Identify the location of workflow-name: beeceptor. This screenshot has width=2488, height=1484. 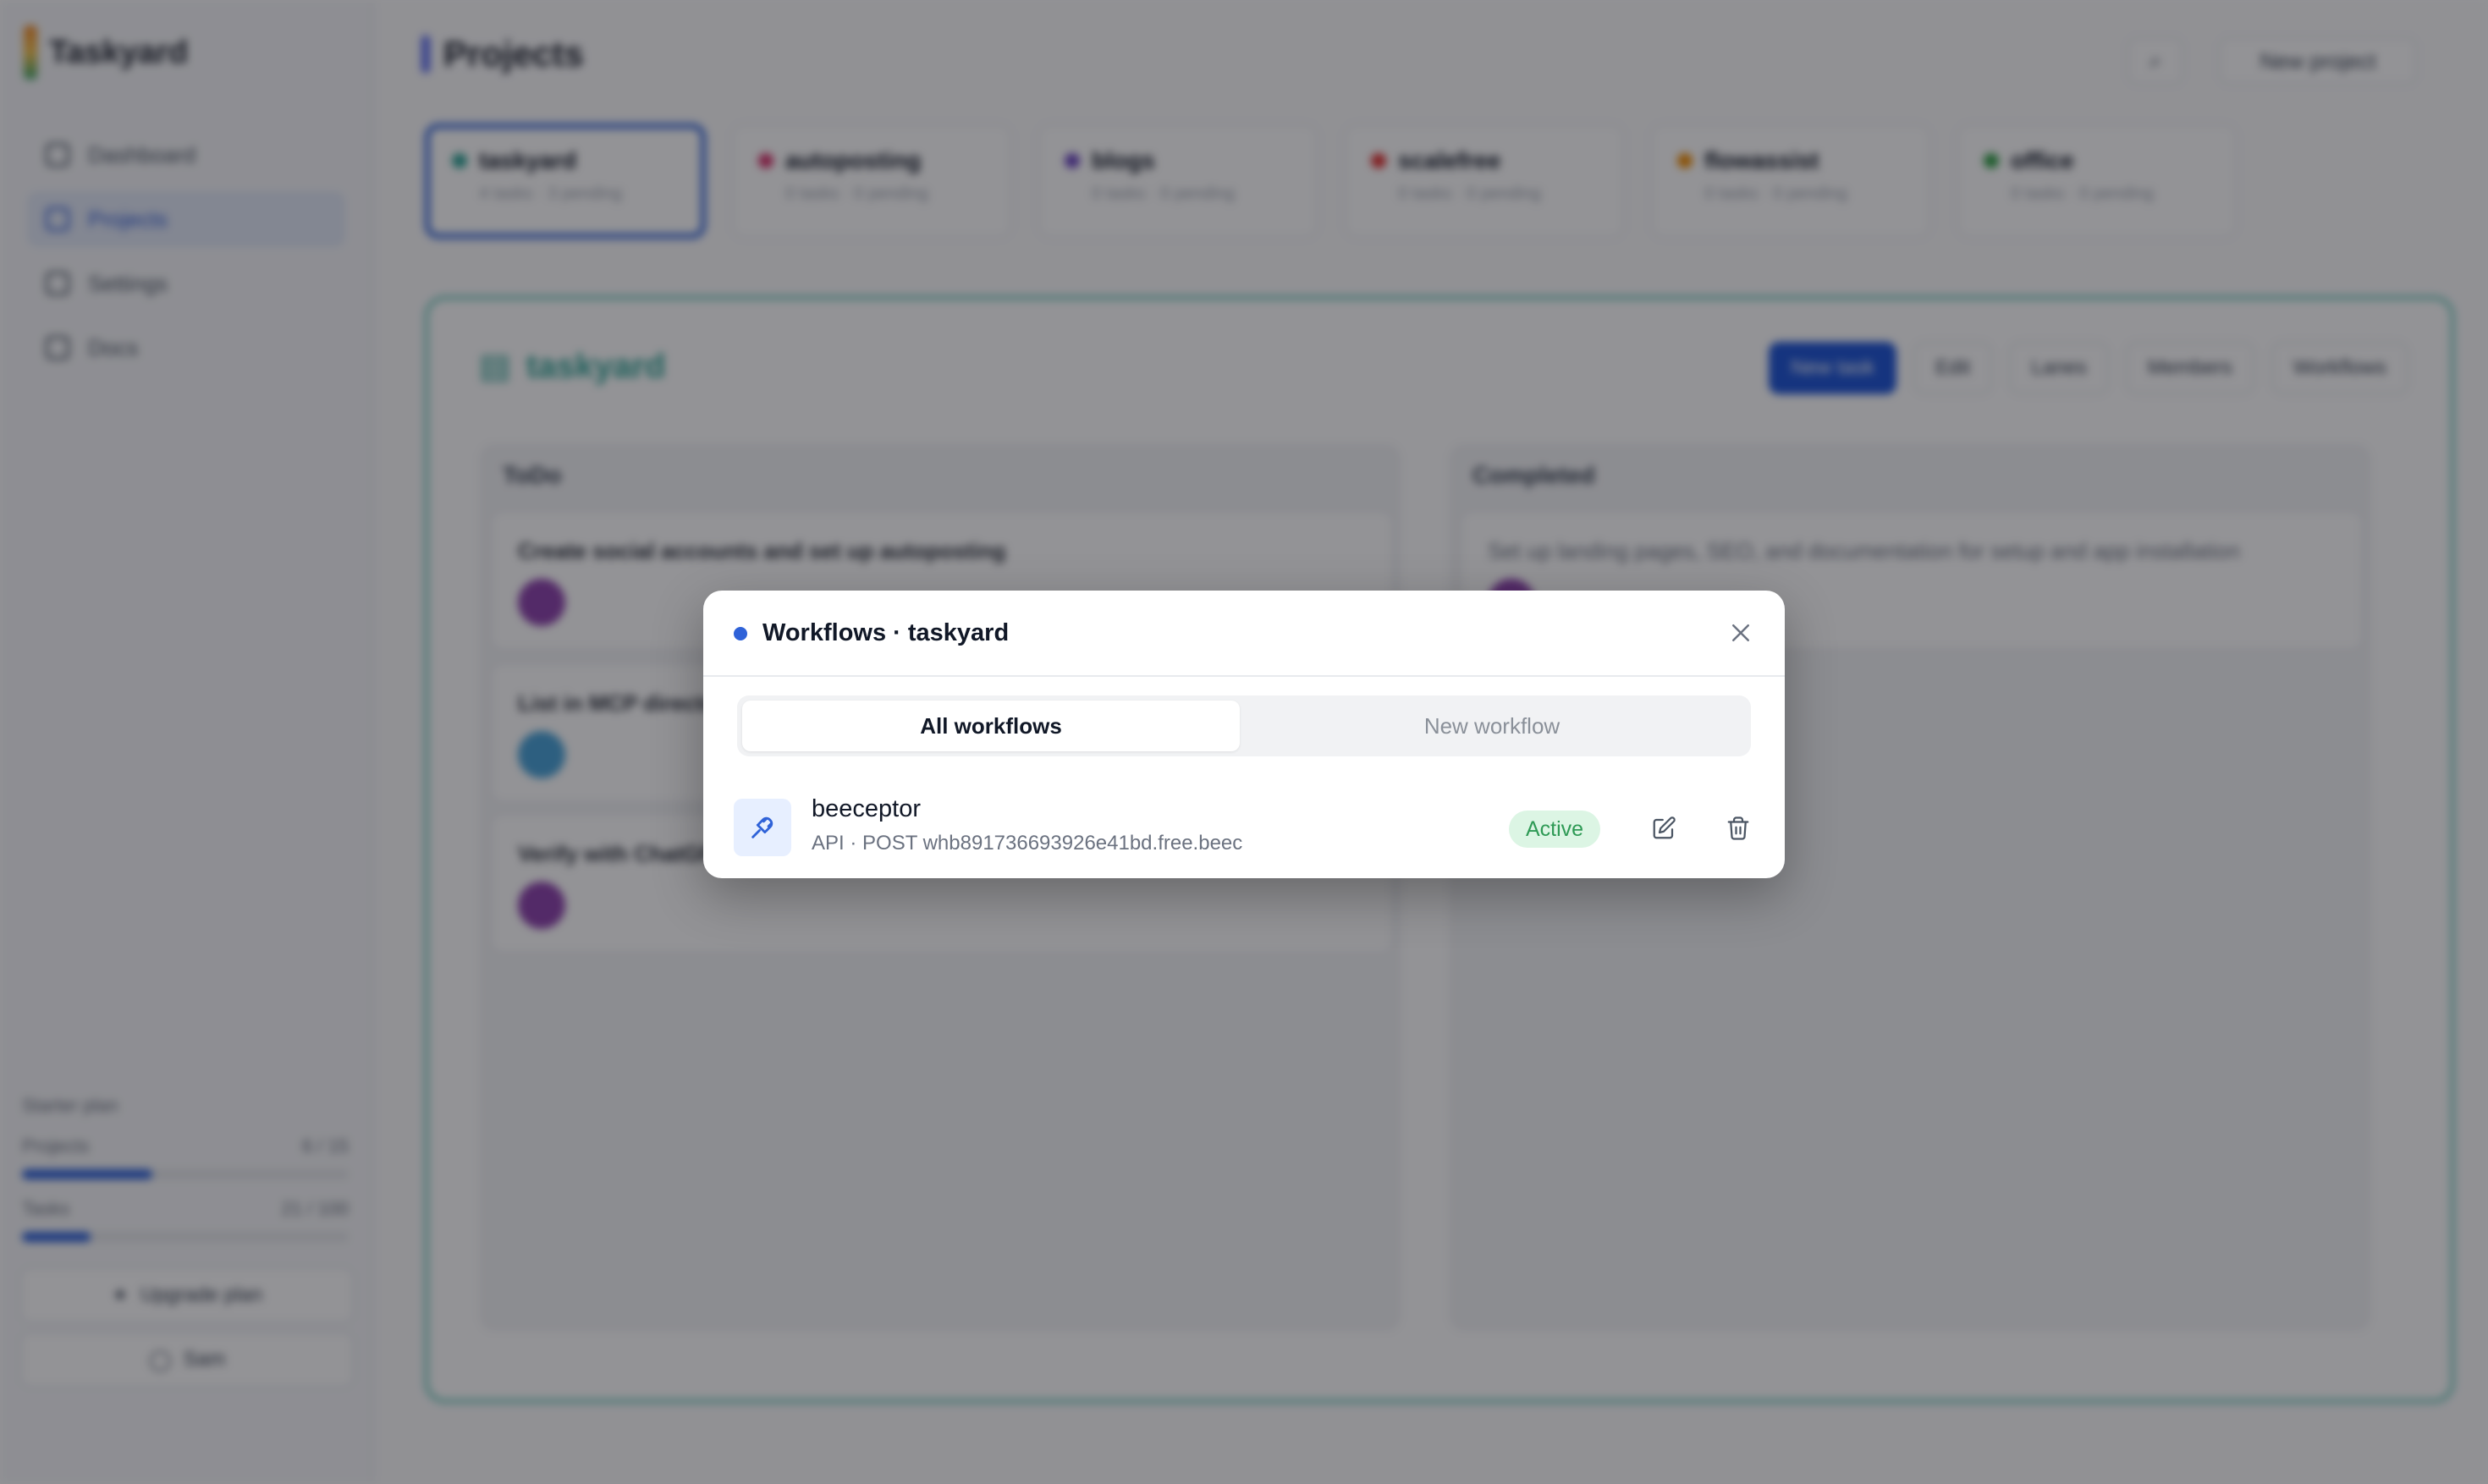
(867, 808).